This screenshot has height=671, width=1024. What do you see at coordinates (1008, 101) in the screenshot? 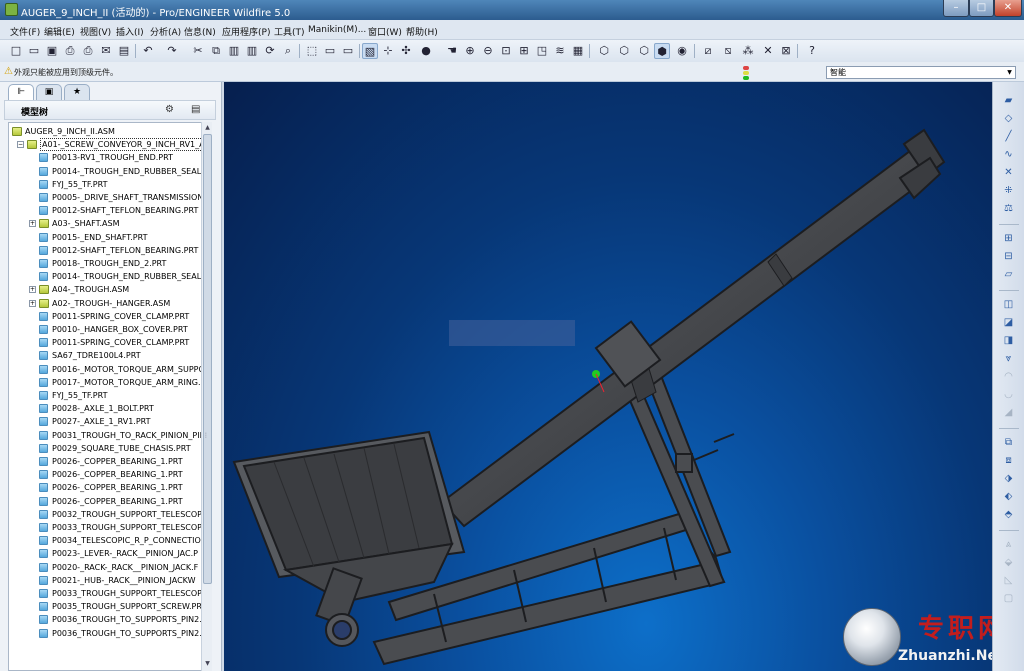
I see `datum-plane-icon: ▰` at bounding box center [1008, 101].